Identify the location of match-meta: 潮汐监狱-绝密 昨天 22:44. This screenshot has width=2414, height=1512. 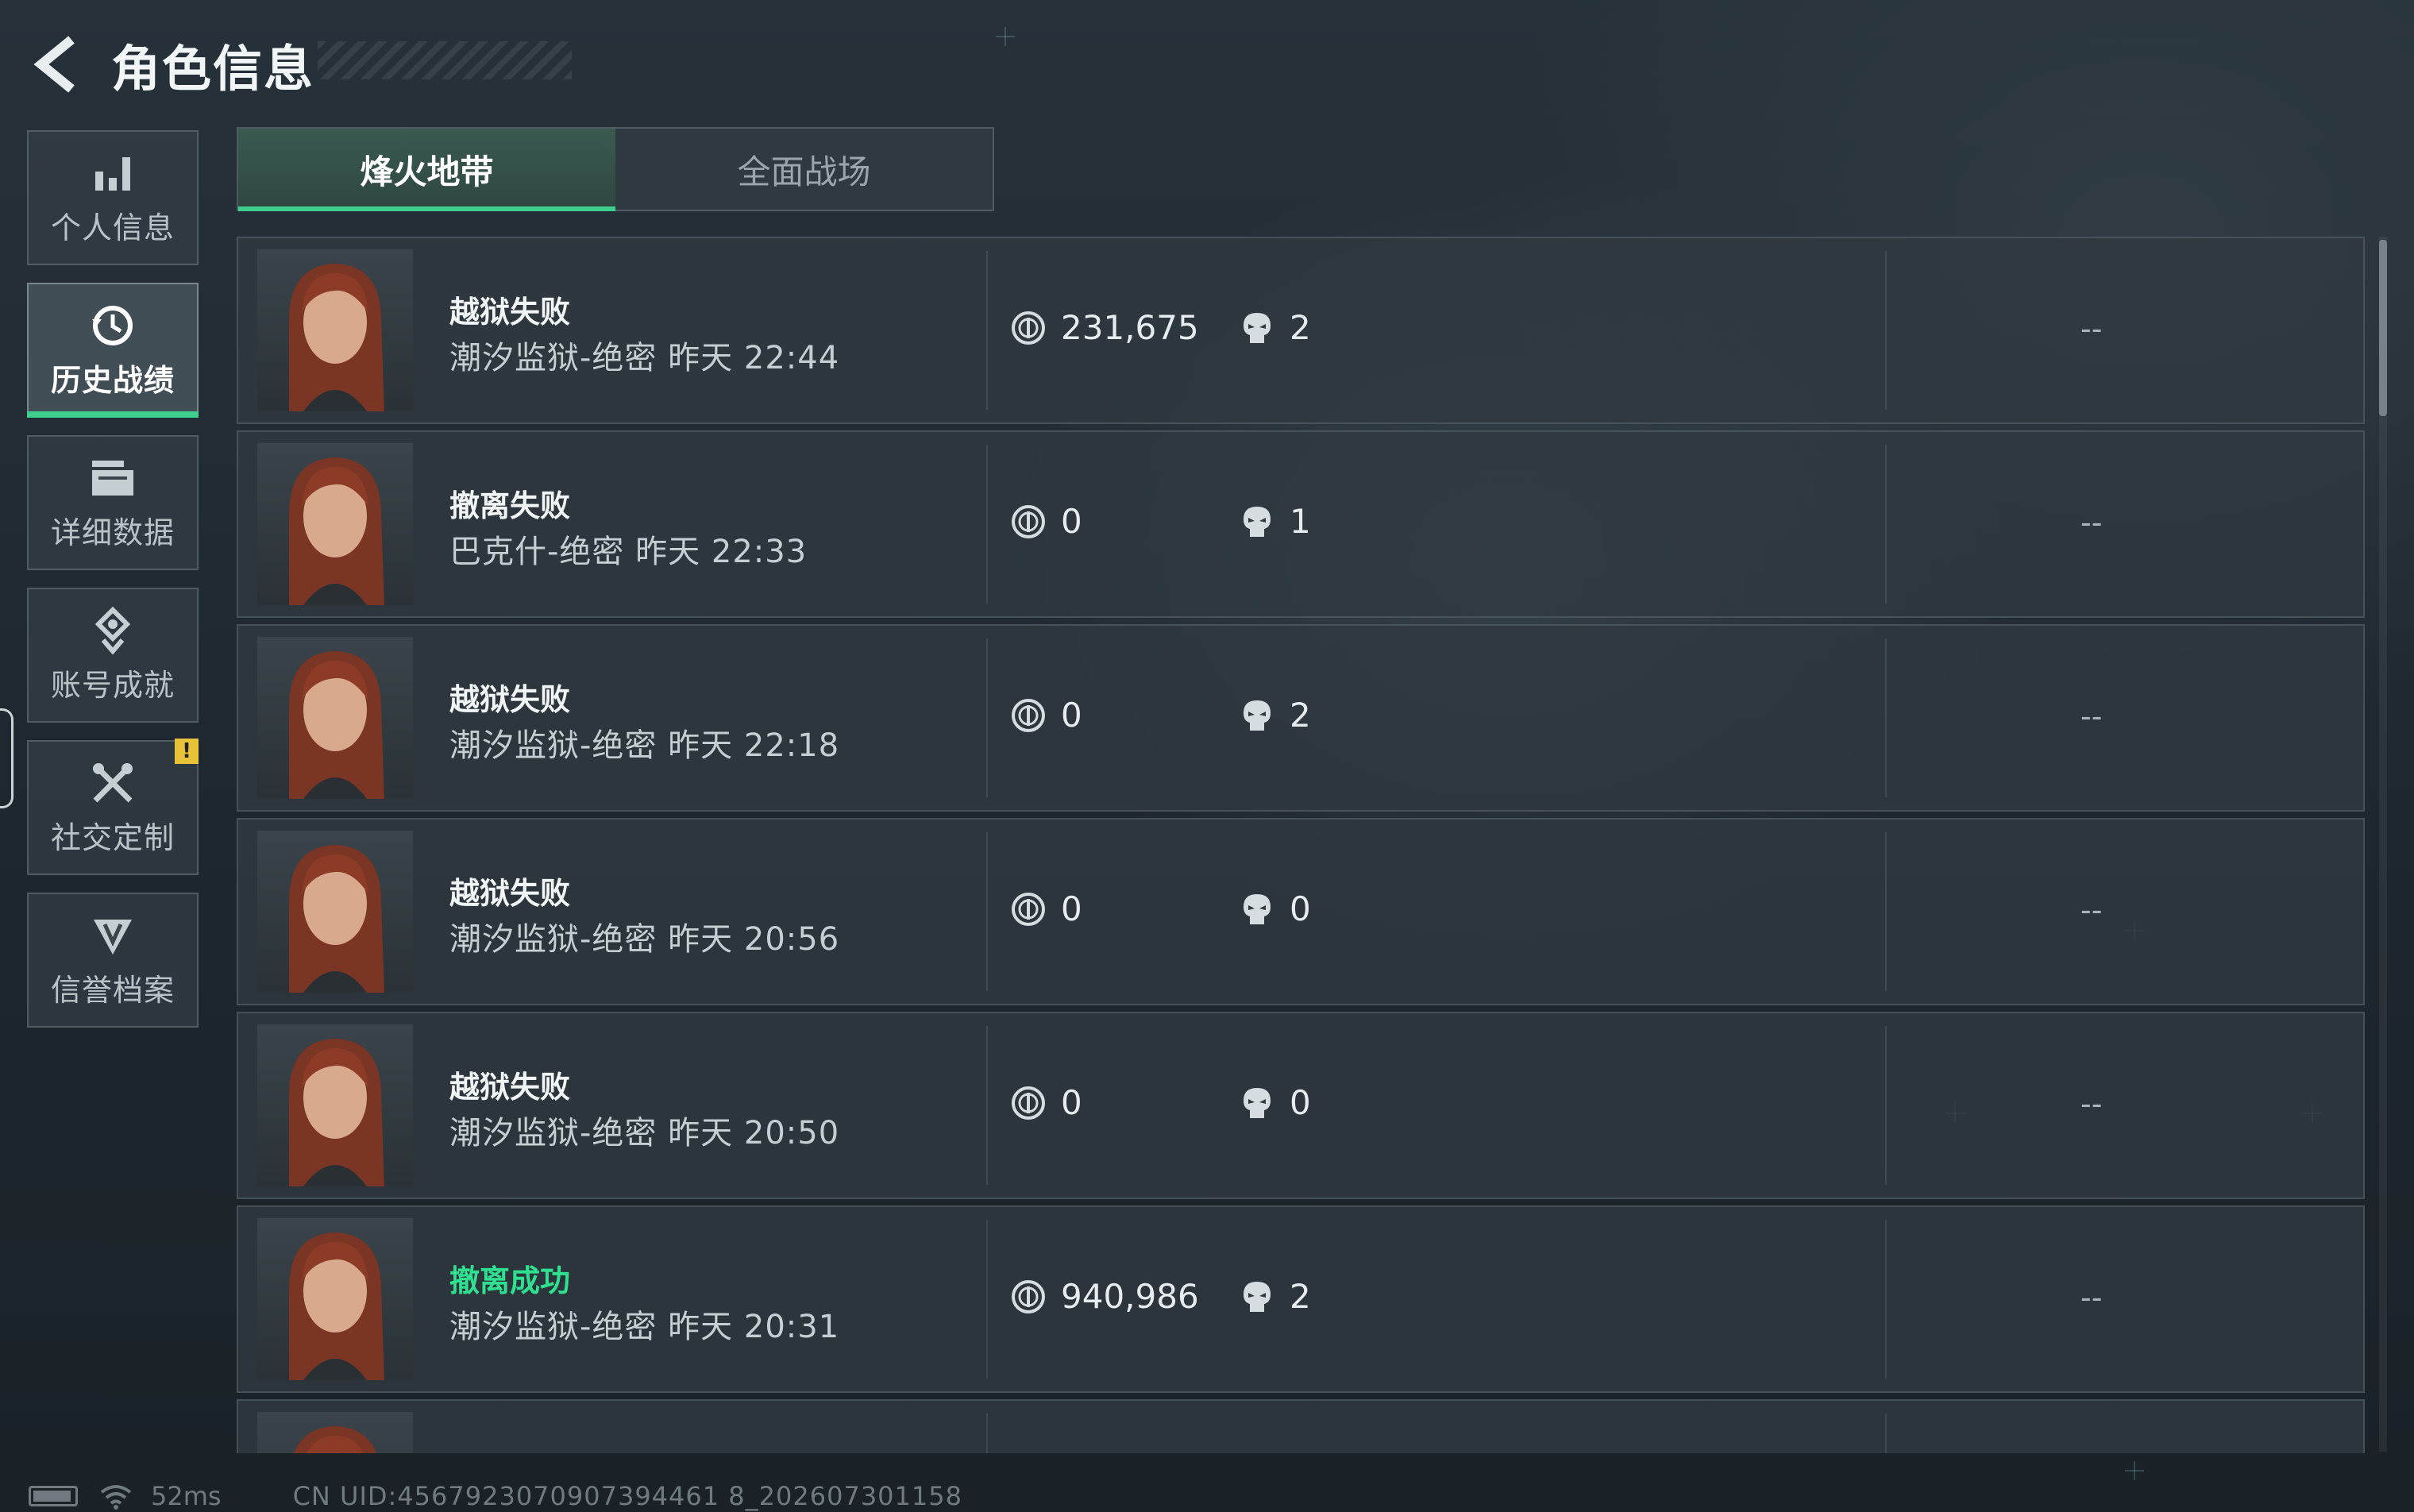
(644, 355).